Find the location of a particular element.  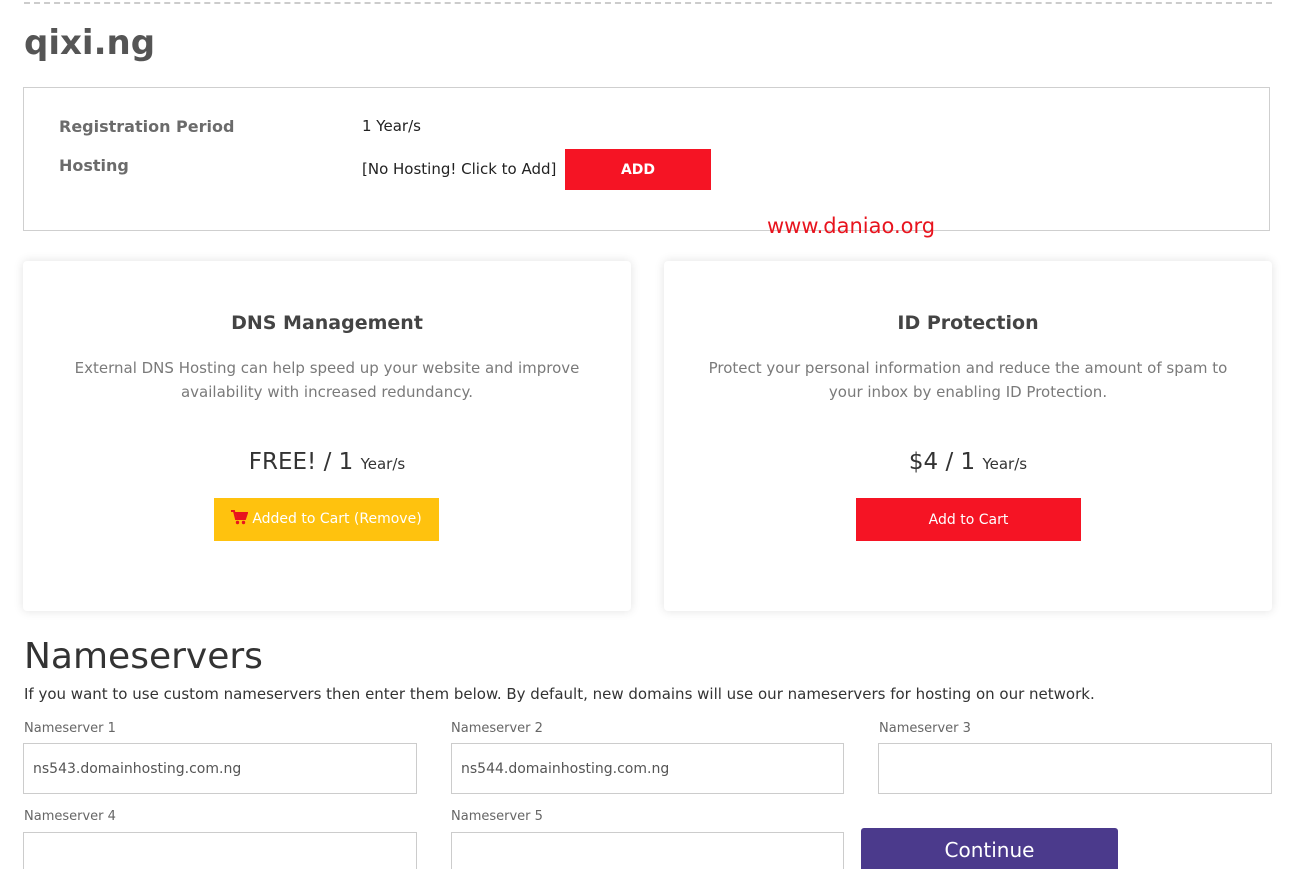

registration-period-value: 1 Year/s is located at coordinates (391, 126).